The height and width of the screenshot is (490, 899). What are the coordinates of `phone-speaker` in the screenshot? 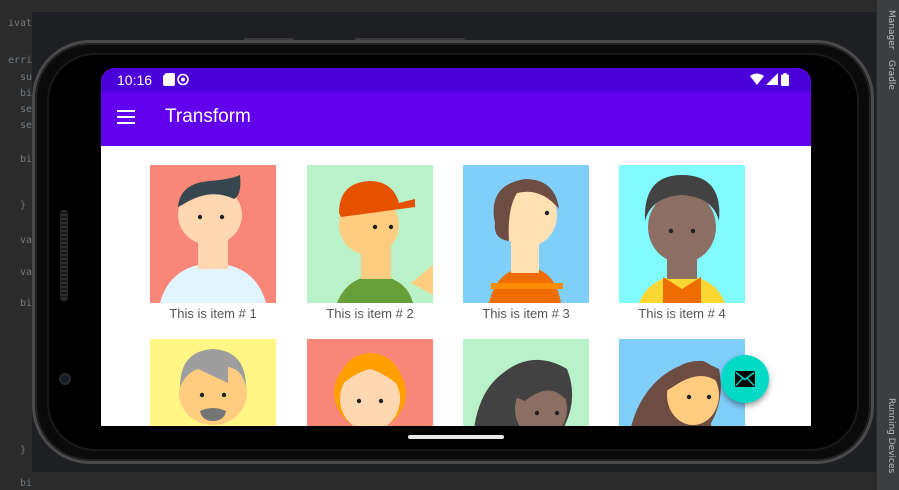 It's located at (64, 256).